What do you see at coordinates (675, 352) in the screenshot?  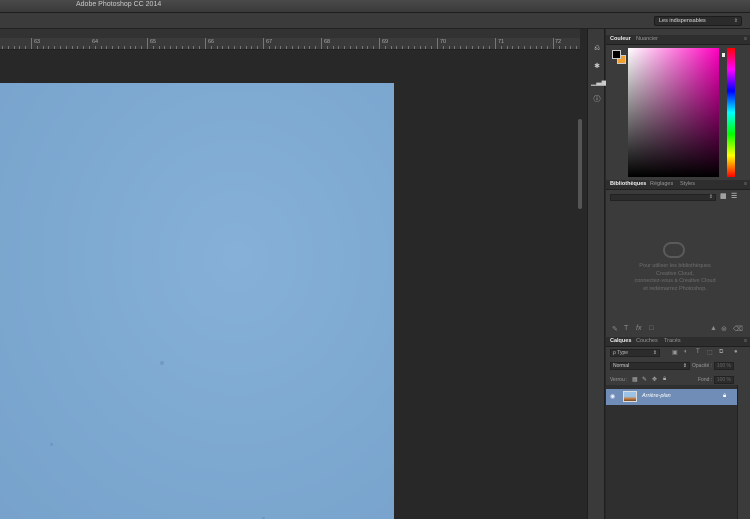 I see `filter-pixel-icon: ▣` at bounding box center [675, 352].